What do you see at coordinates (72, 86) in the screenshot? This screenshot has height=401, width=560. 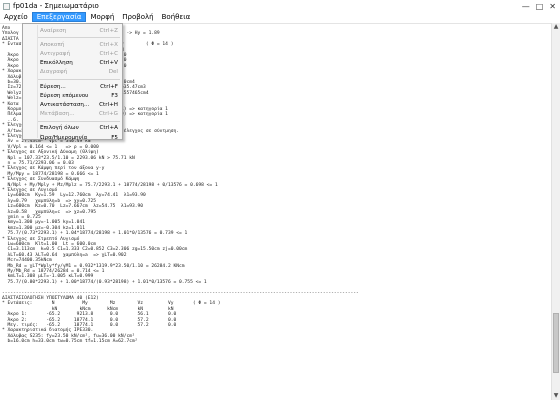 I see `edit-menu-item: Εύρεση... Ctrl+F` at bounding box center [72, 86].